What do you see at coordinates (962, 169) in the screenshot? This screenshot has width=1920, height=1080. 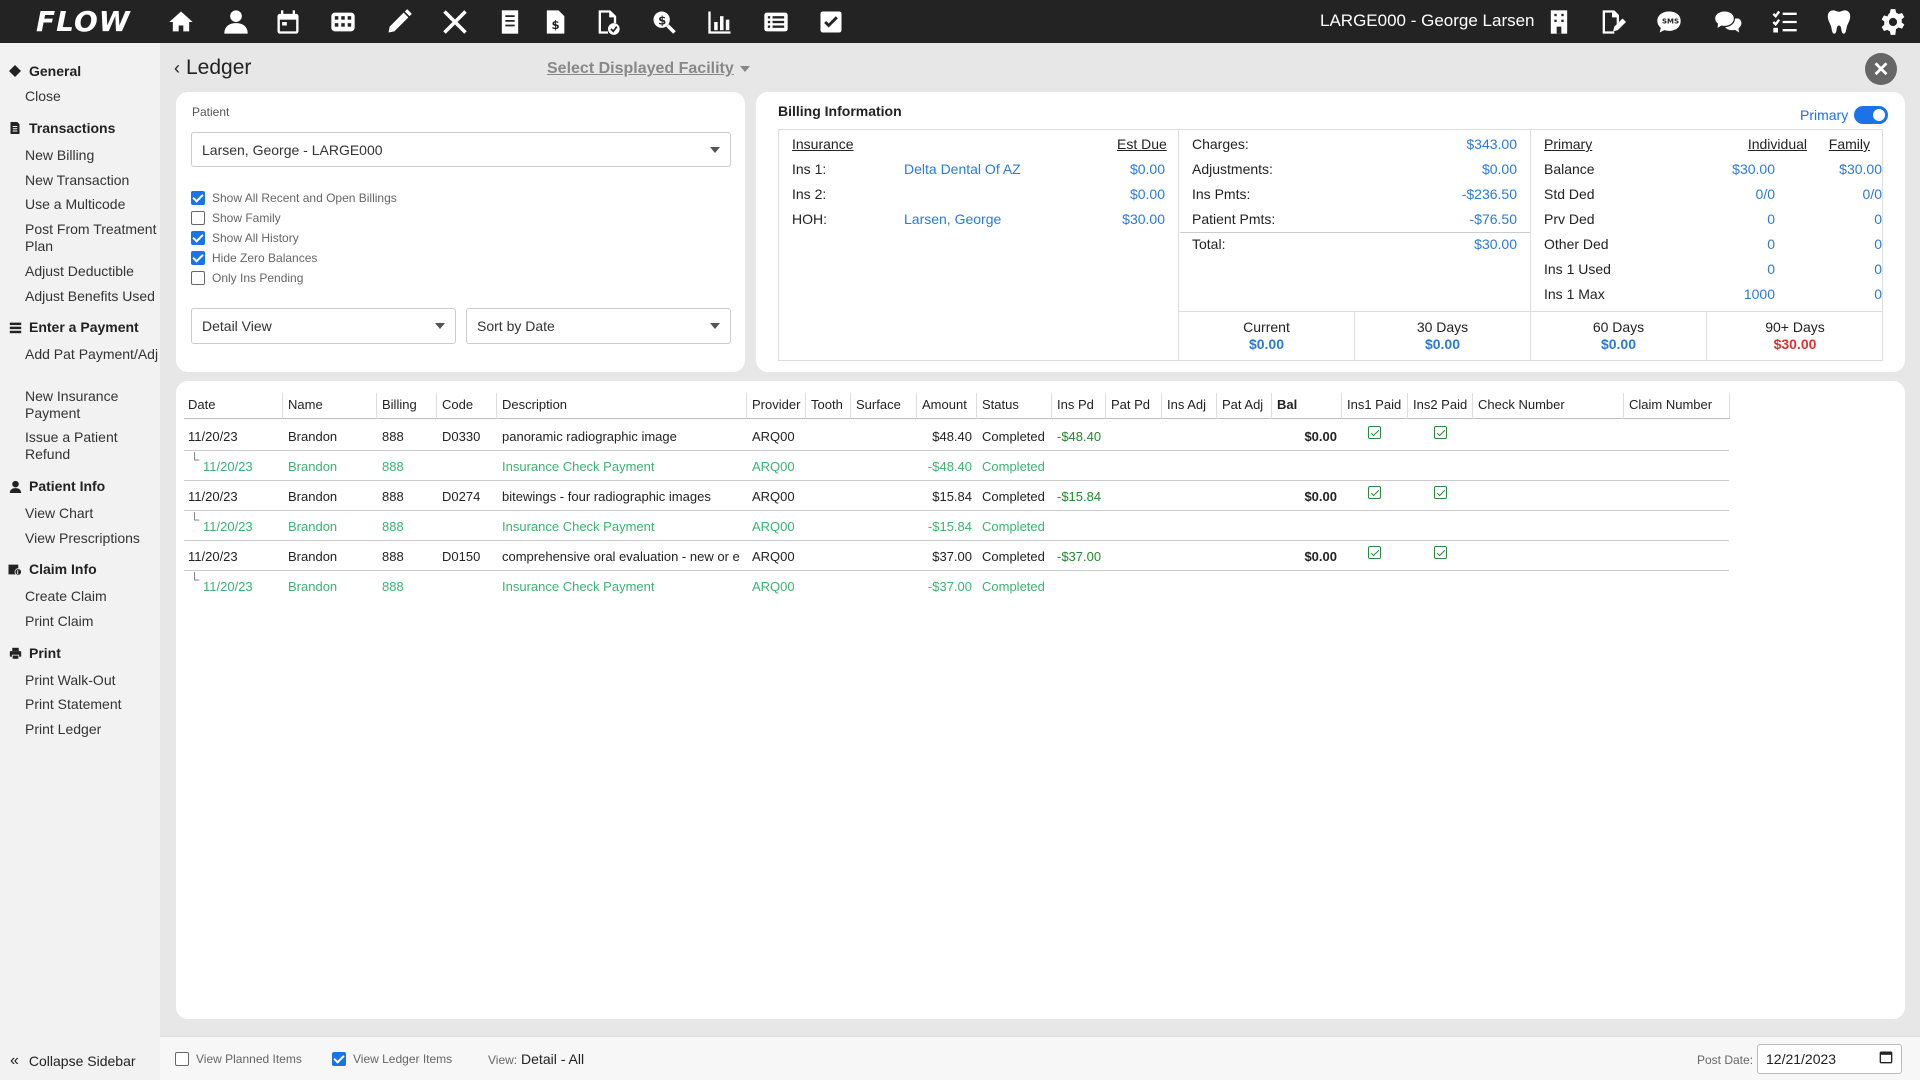 I see `ins1-name-link: Delta Dental Of AZ` at bounding box center [962, 169].